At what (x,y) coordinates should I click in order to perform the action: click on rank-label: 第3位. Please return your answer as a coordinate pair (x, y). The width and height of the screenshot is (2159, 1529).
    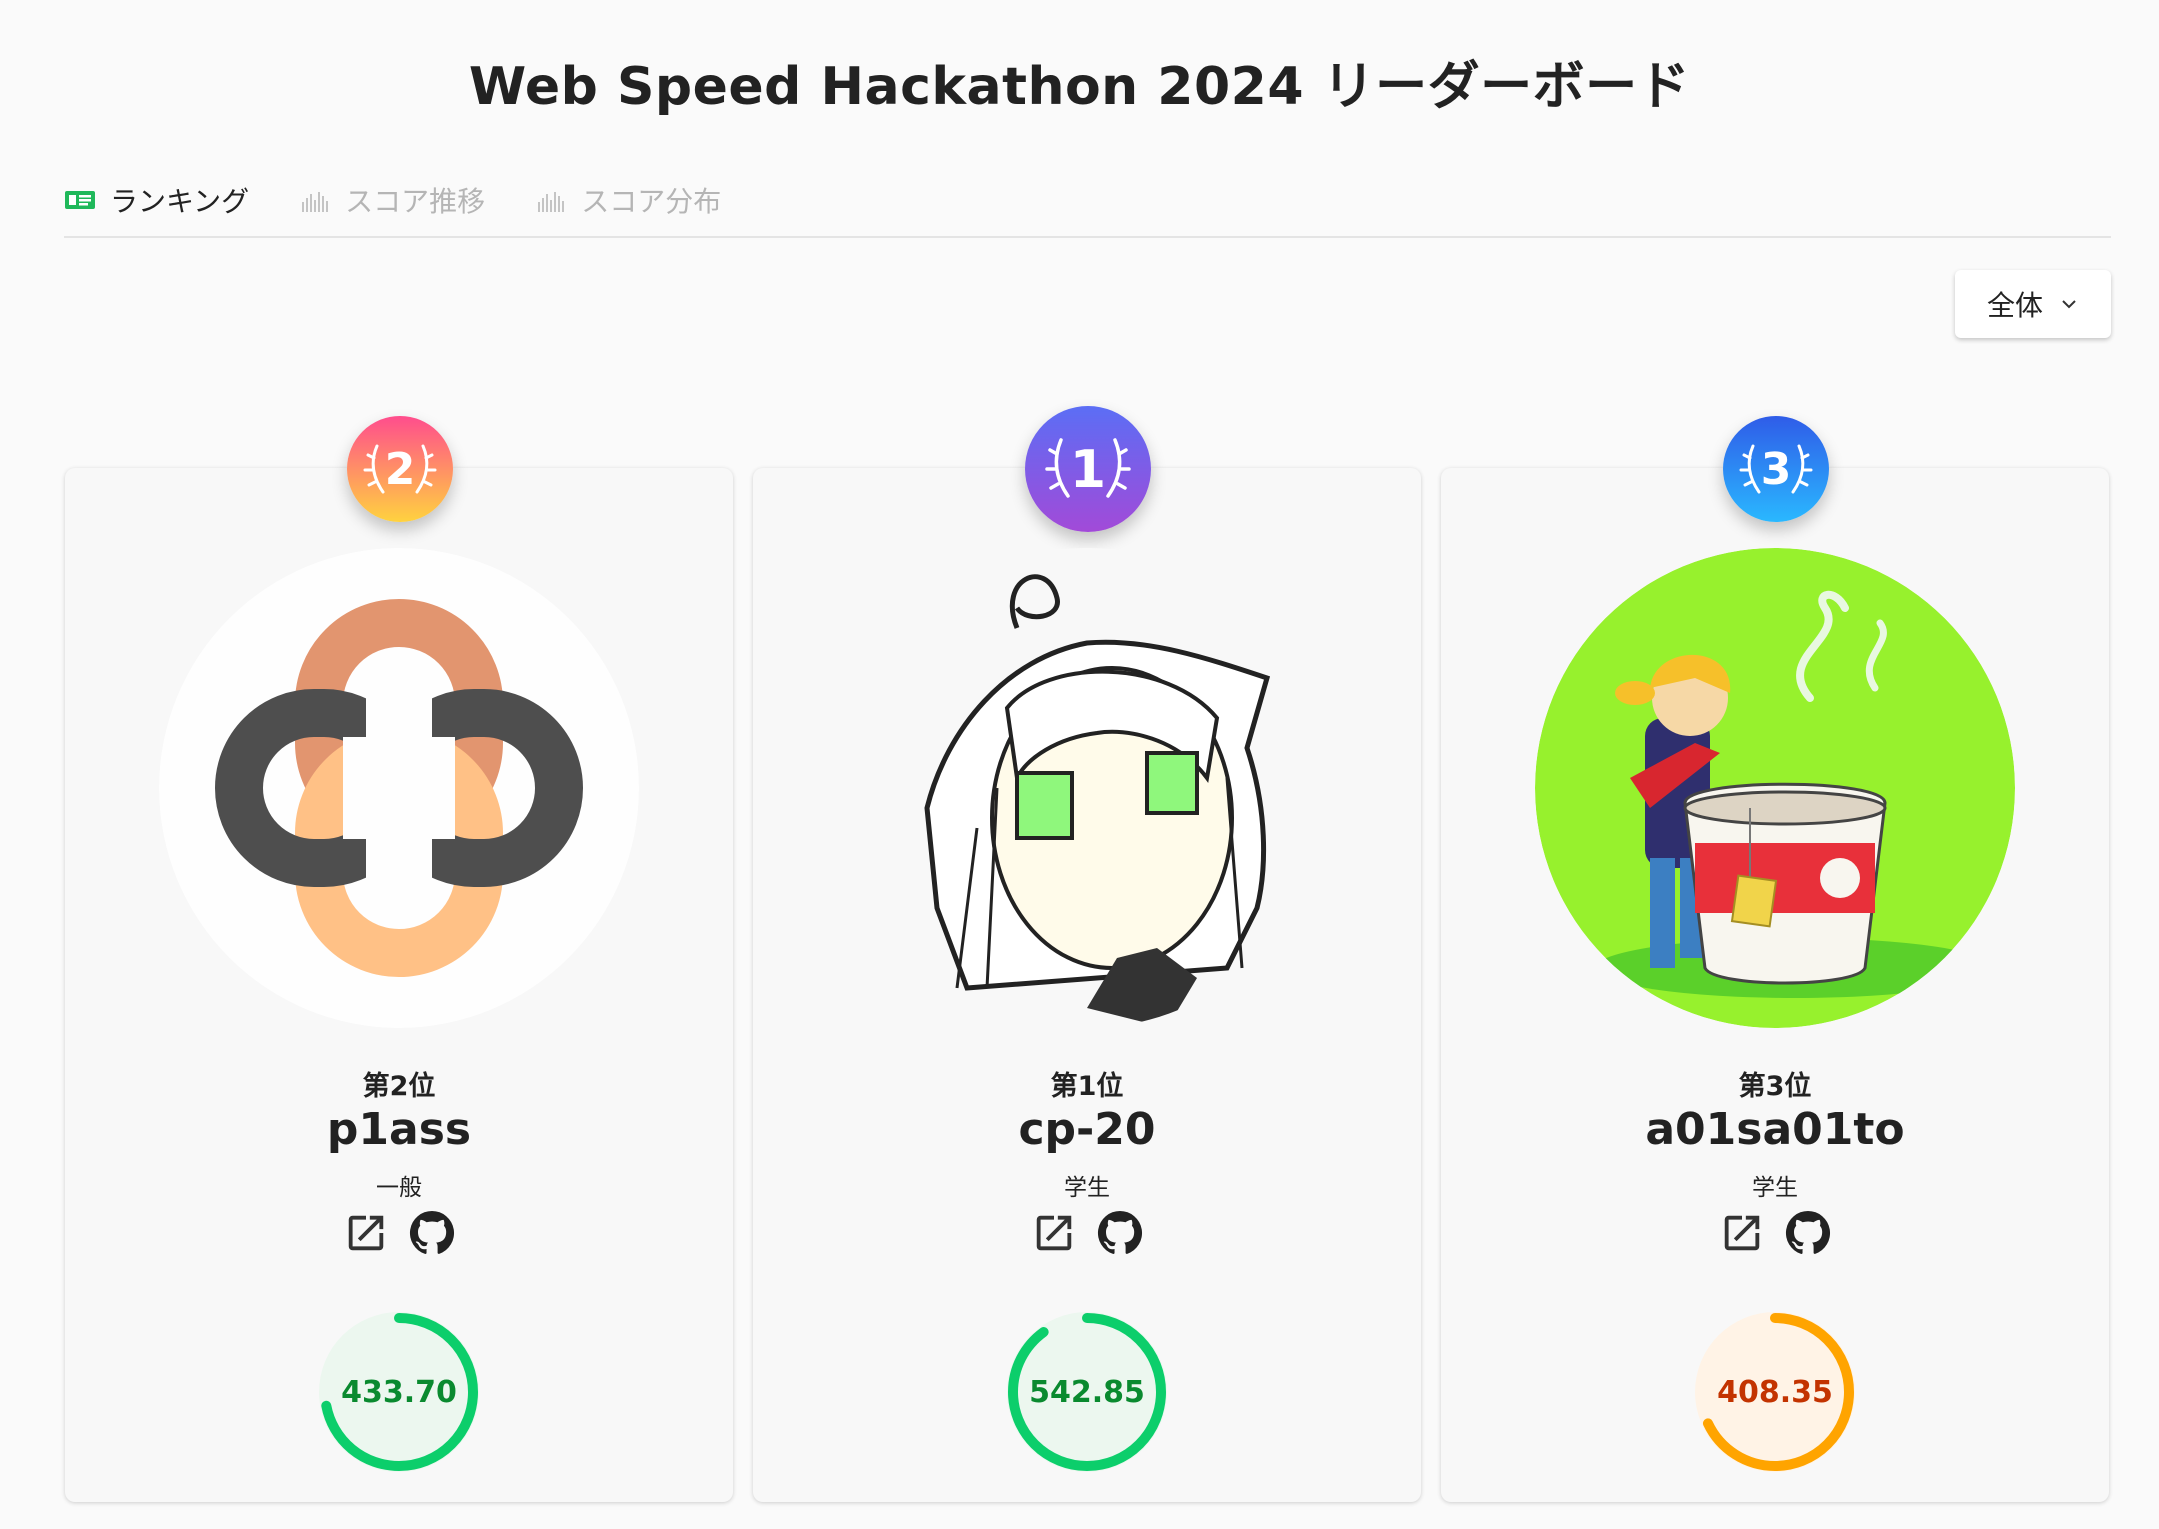
    Looking at the image, I should click on (1775, 1086).